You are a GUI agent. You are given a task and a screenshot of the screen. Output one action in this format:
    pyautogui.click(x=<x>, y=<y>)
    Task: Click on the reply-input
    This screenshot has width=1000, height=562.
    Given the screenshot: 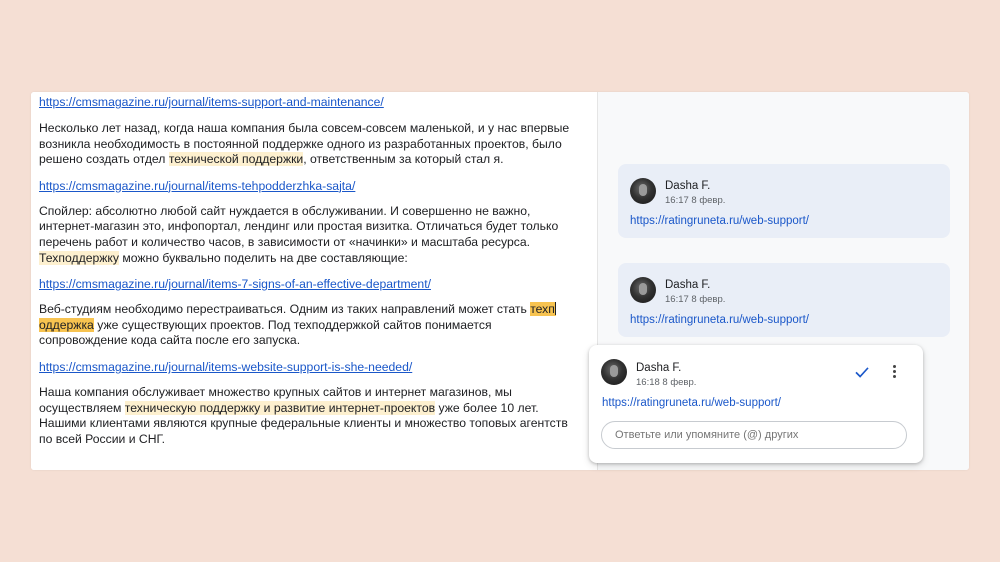 What is the action you would take?
    pyautogui.click(x=754, y=435)
    